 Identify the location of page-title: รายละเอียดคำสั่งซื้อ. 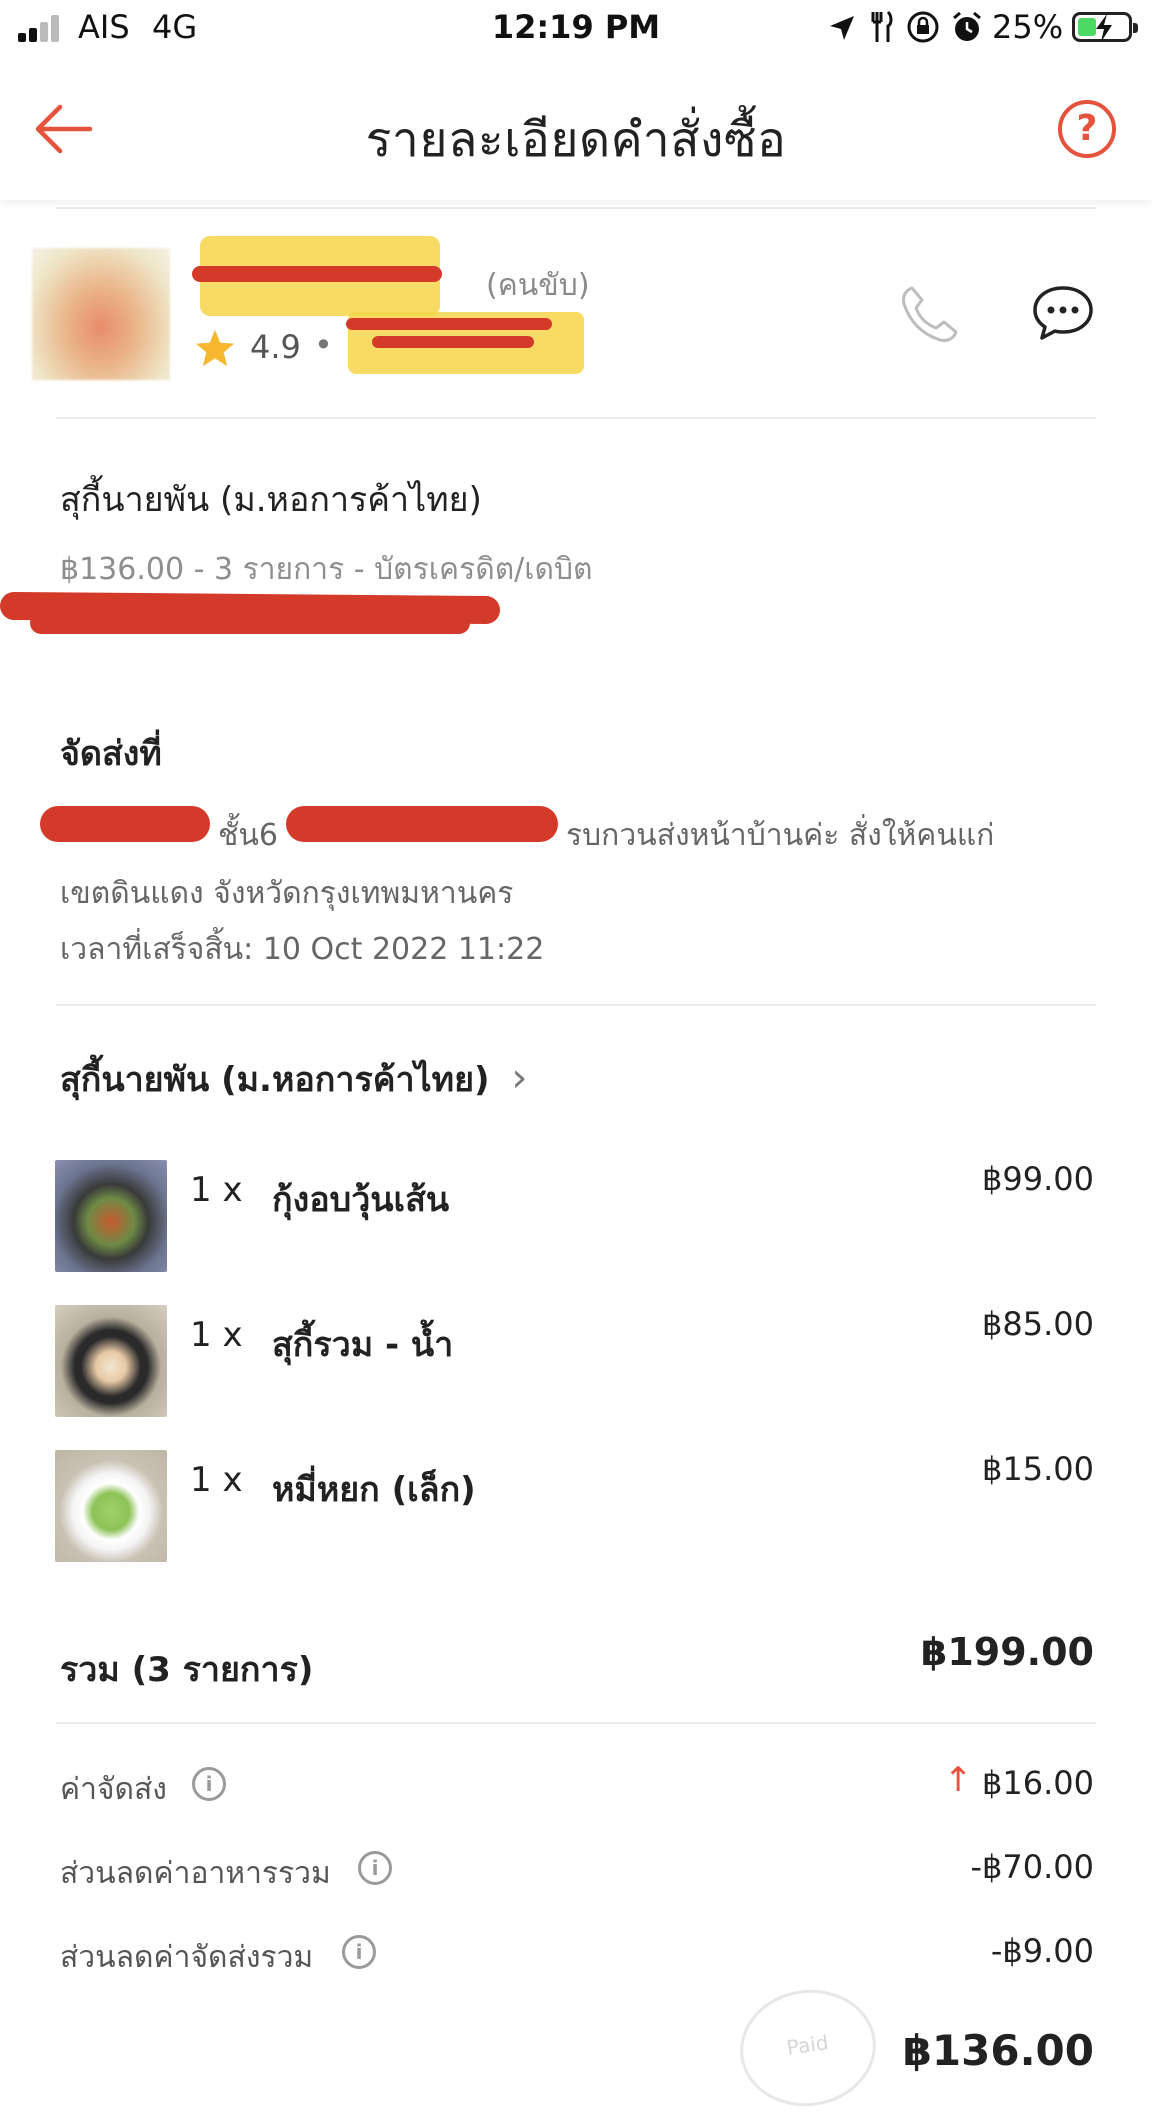
(576, 140).